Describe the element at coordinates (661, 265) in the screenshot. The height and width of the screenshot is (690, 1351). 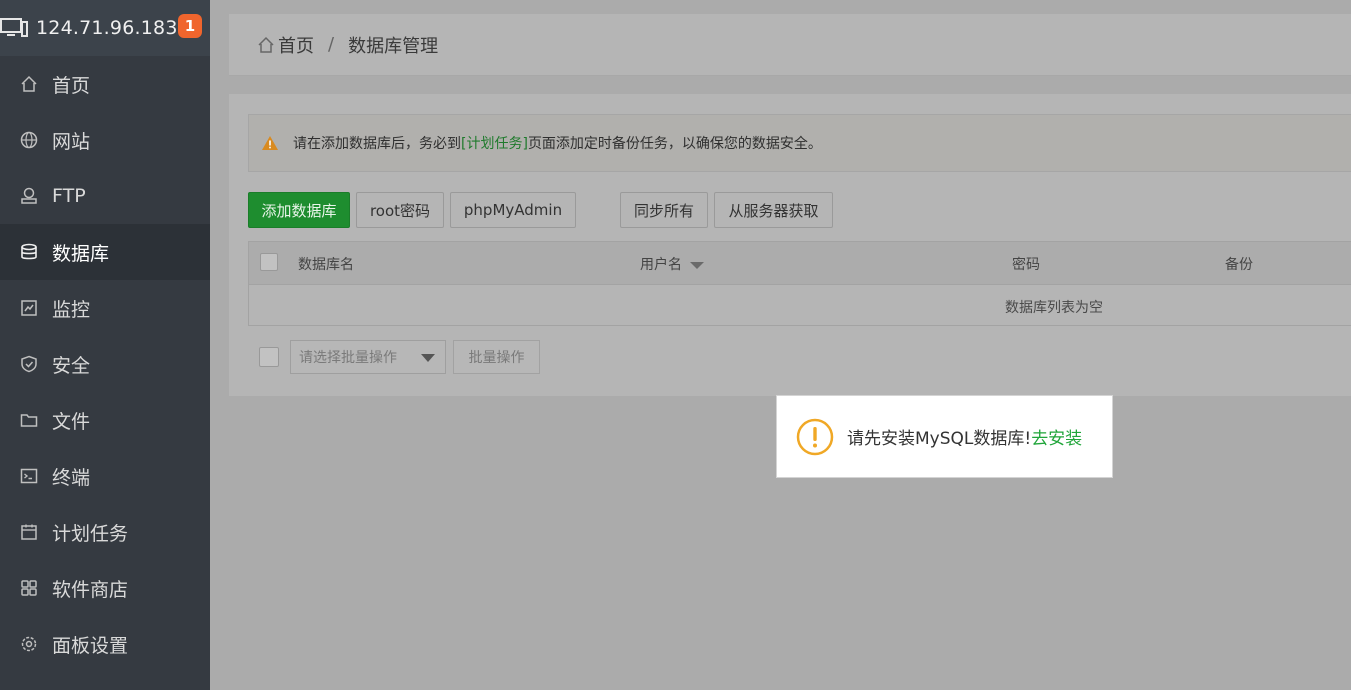
I see `column-header-label: 用户名` at that location.